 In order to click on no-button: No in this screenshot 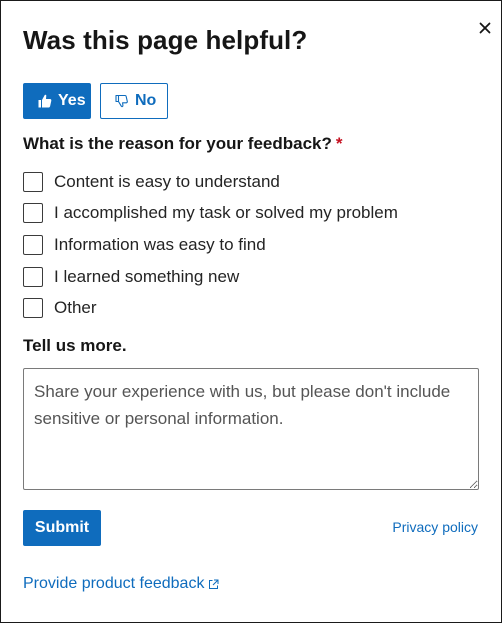, I will do `click(134, 101)`.